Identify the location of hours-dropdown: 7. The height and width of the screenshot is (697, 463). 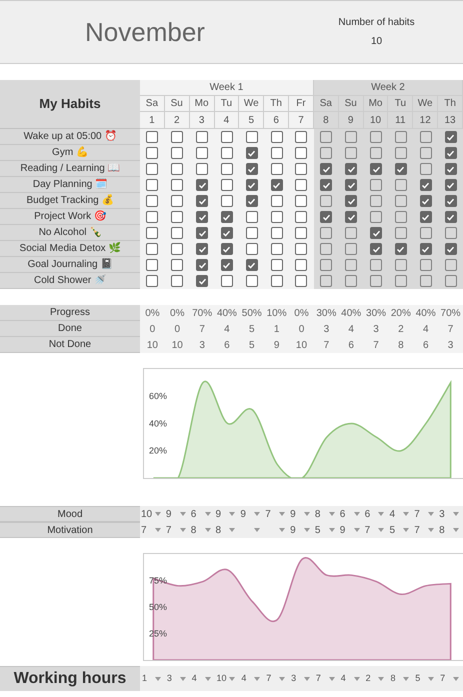
(450, 678).